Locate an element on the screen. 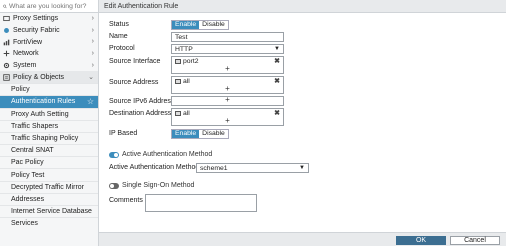 Image resolution: width=506 pixels, height=246 pixels. search-icon is located at coordinates (5, 6).